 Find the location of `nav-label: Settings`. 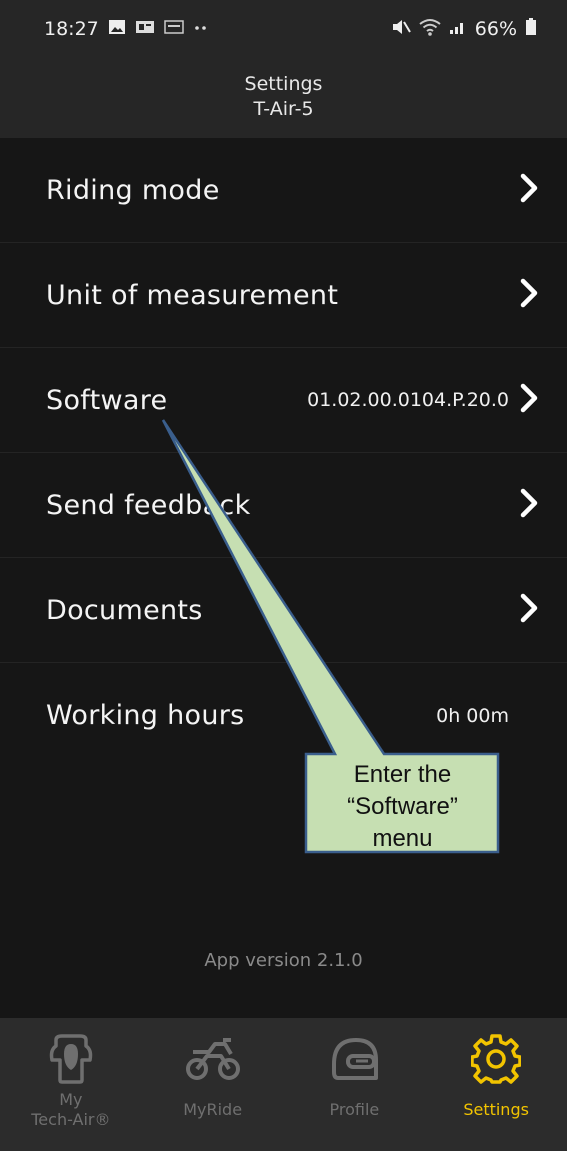

nav-label: Settings is located at coordinates (496, 1109).